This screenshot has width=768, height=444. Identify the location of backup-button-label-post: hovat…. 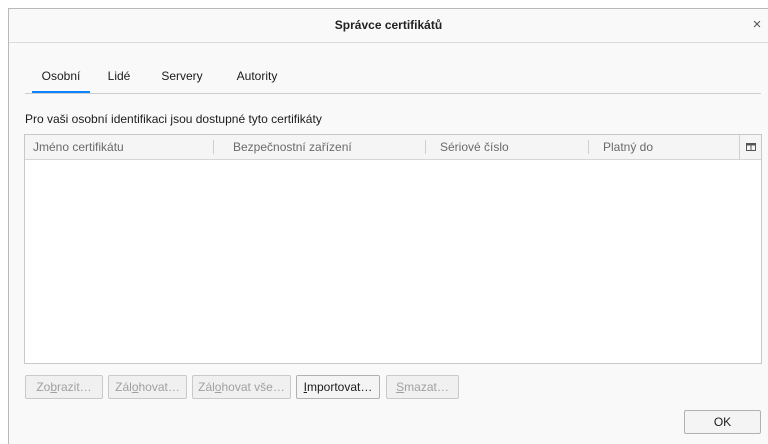
(159, 387).